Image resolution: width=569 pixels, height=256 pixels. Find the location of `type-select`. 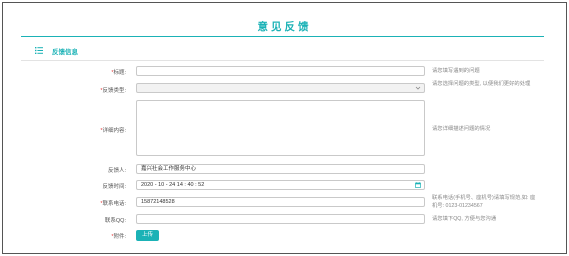

type-select is located at coordinates (280, 88).